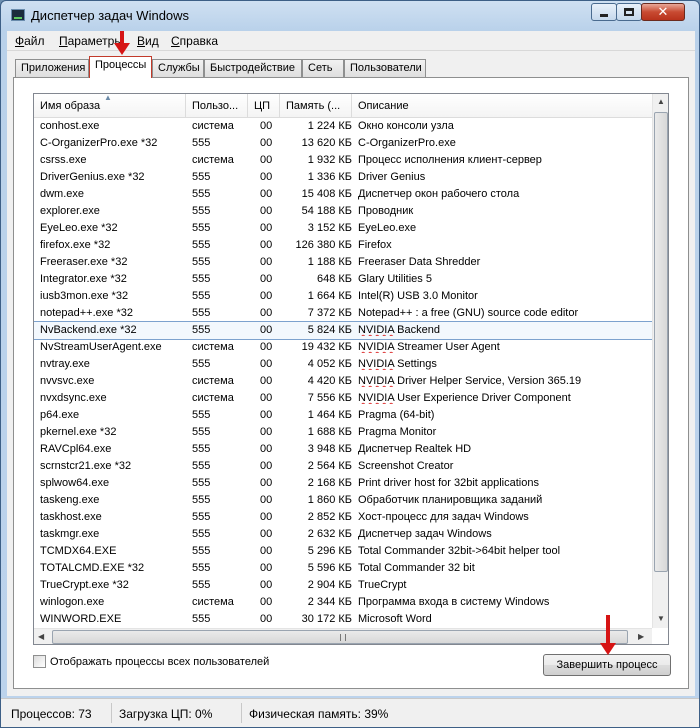 The image size is (700, 728). Describe the element at coordinates (385, 68) in the screenshot. I see `tab-users: Пользователи` at that location.